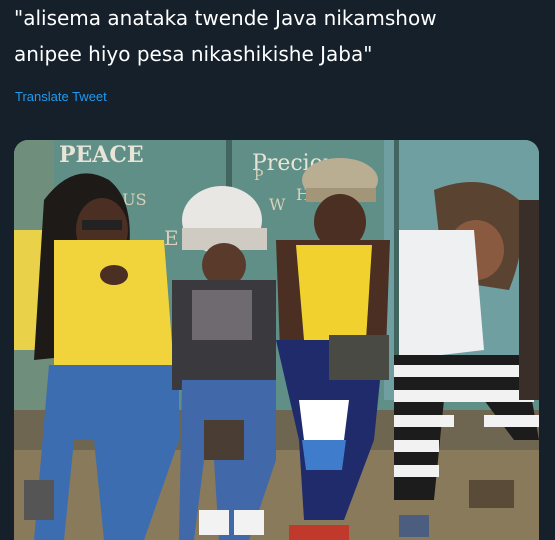 Image resolution: width=555 pixels, height=540 pixels. Describe the element at coordinates (258, 176) in the screenshot. I see `wall-text-p: P` at that location.